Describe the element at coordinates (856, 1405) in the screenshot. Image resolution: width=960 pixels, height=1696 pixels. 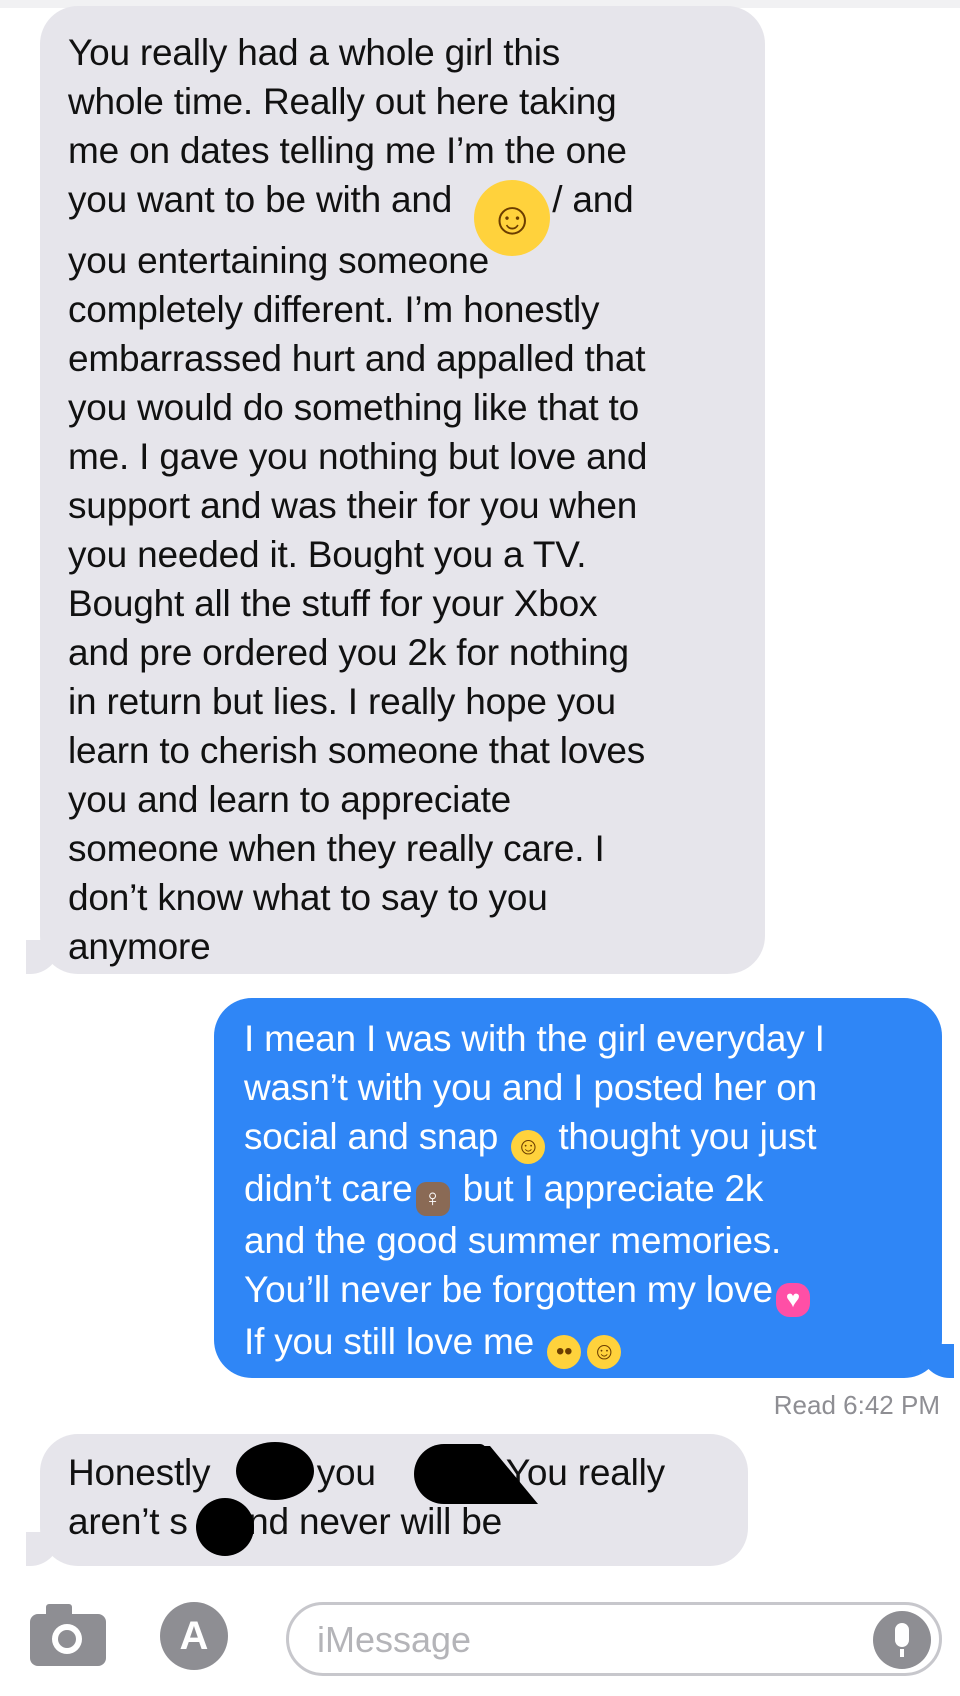
I see `read-receipt: Read 6:42 PM` at that location.